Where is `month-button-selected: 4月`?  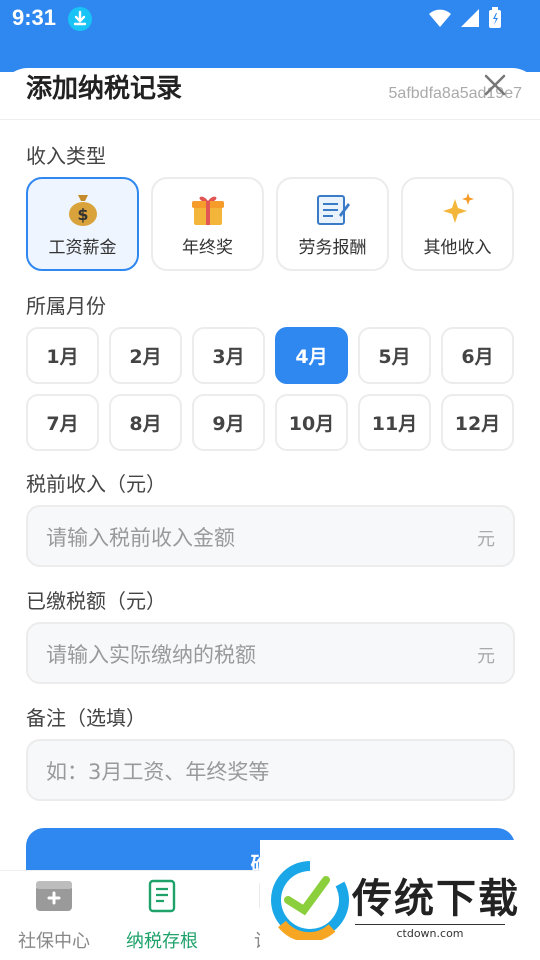
month-button-selected: 4月 is located at coordinates (311, 355).